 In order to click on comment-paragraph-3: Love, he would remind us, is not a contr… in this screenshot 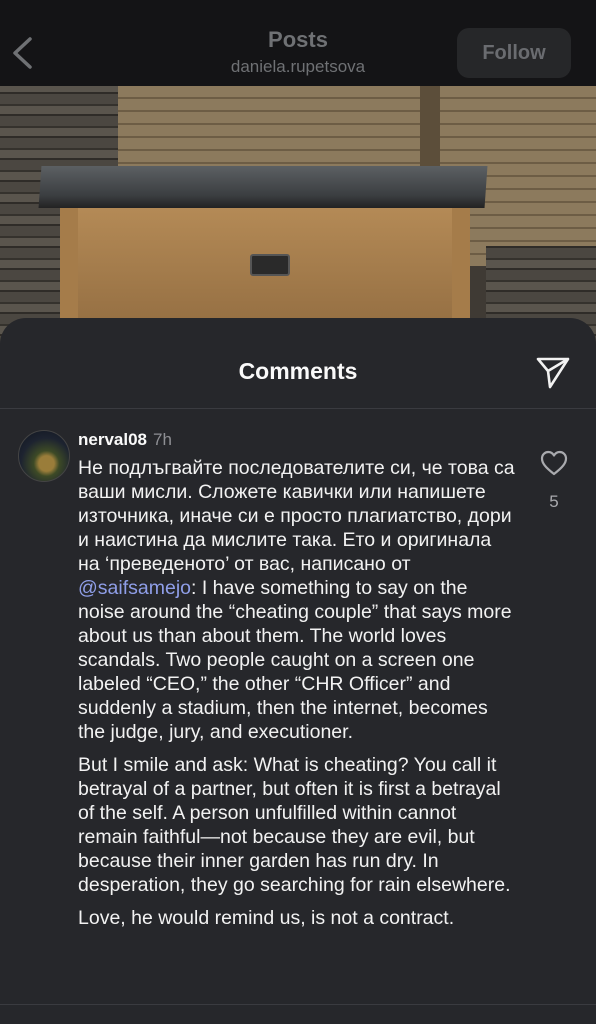, I will do `click(266, 918)`.